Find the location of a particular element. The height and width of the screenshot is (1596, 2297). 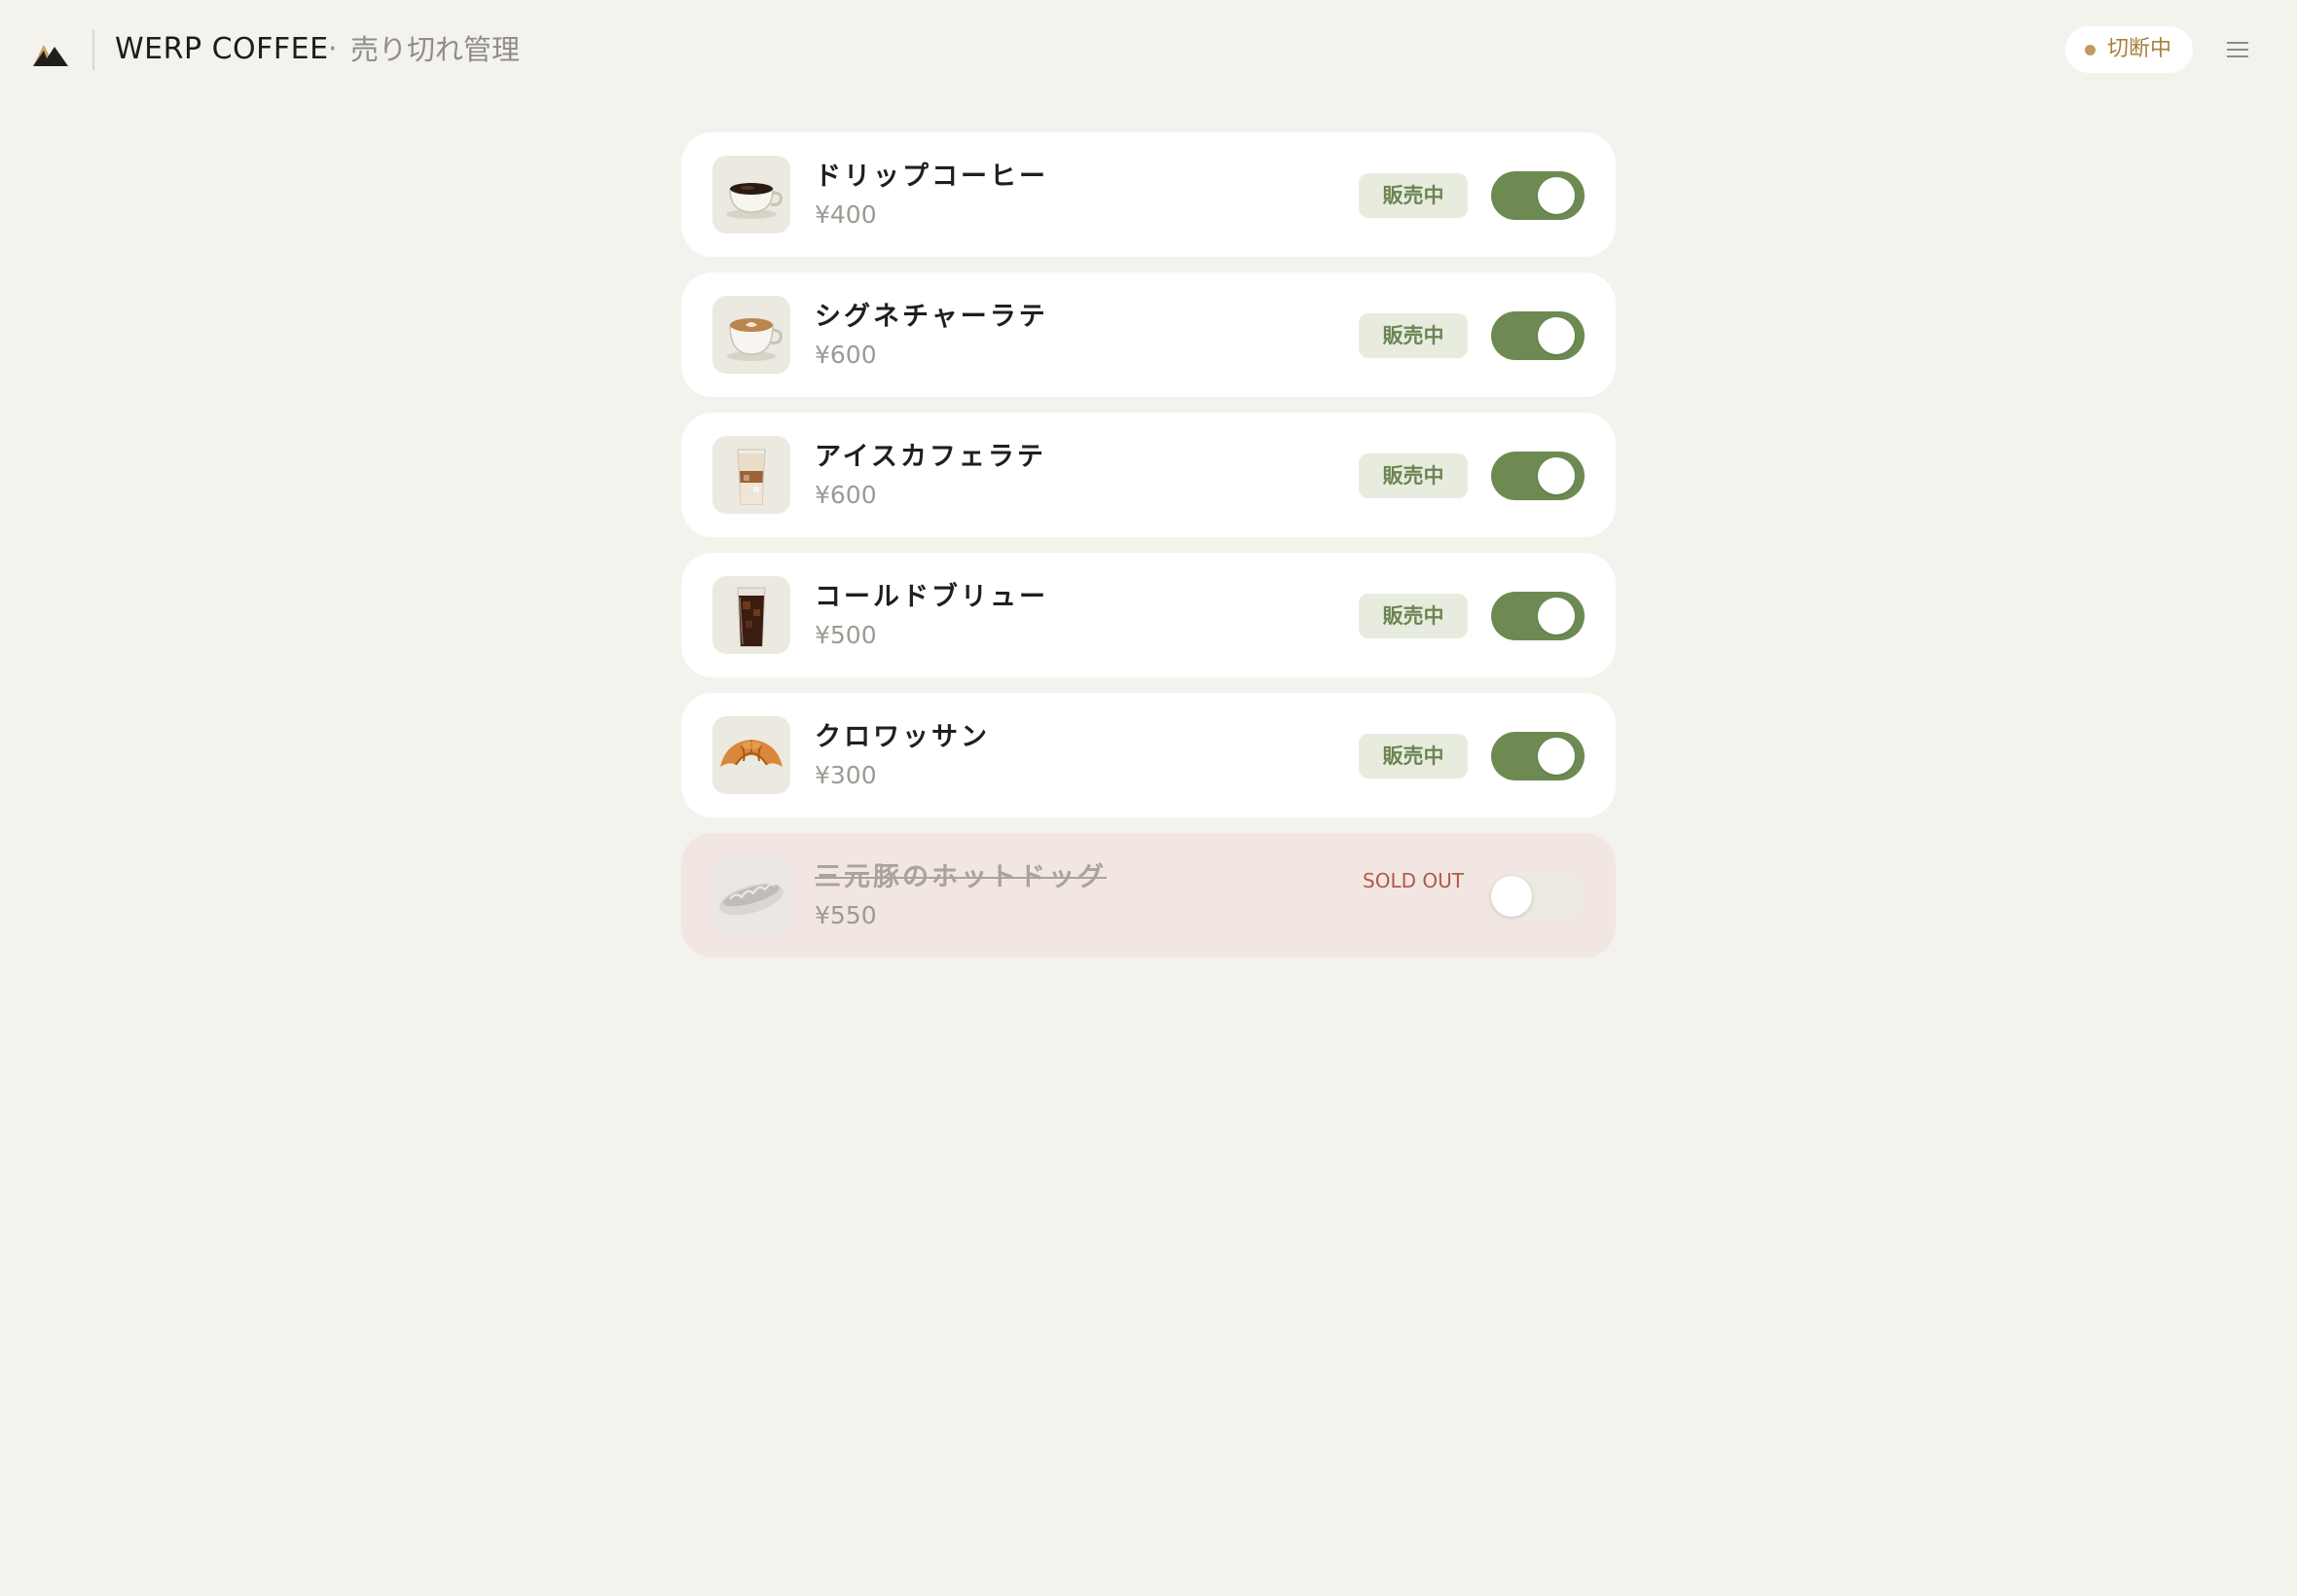

mountain-logo-icon is located at coordinates (50, 55).